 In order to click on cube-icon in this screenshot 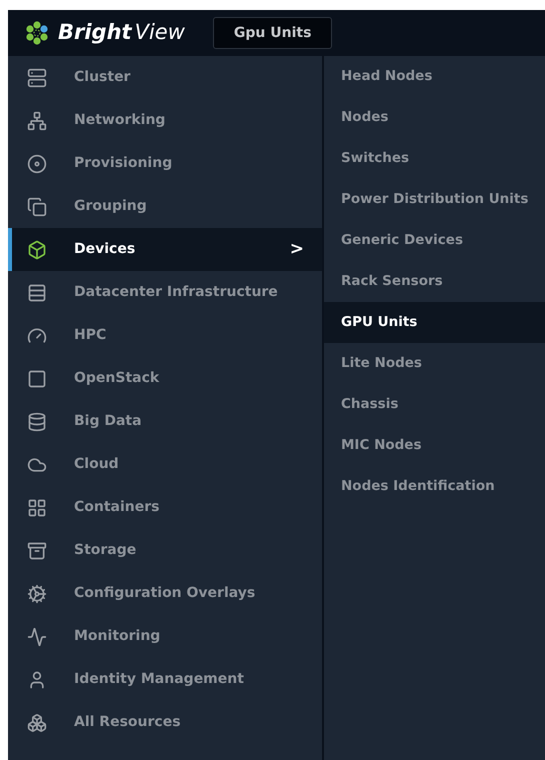, I will do `click(37, 250)`.